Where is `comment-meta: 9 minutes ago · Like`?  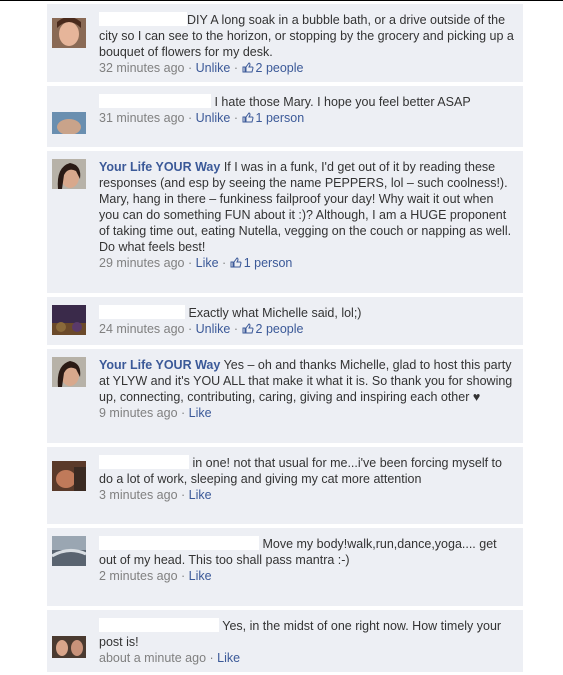 comment-meta: 9 minutes ago · Like is located at coordinates (307, 413).